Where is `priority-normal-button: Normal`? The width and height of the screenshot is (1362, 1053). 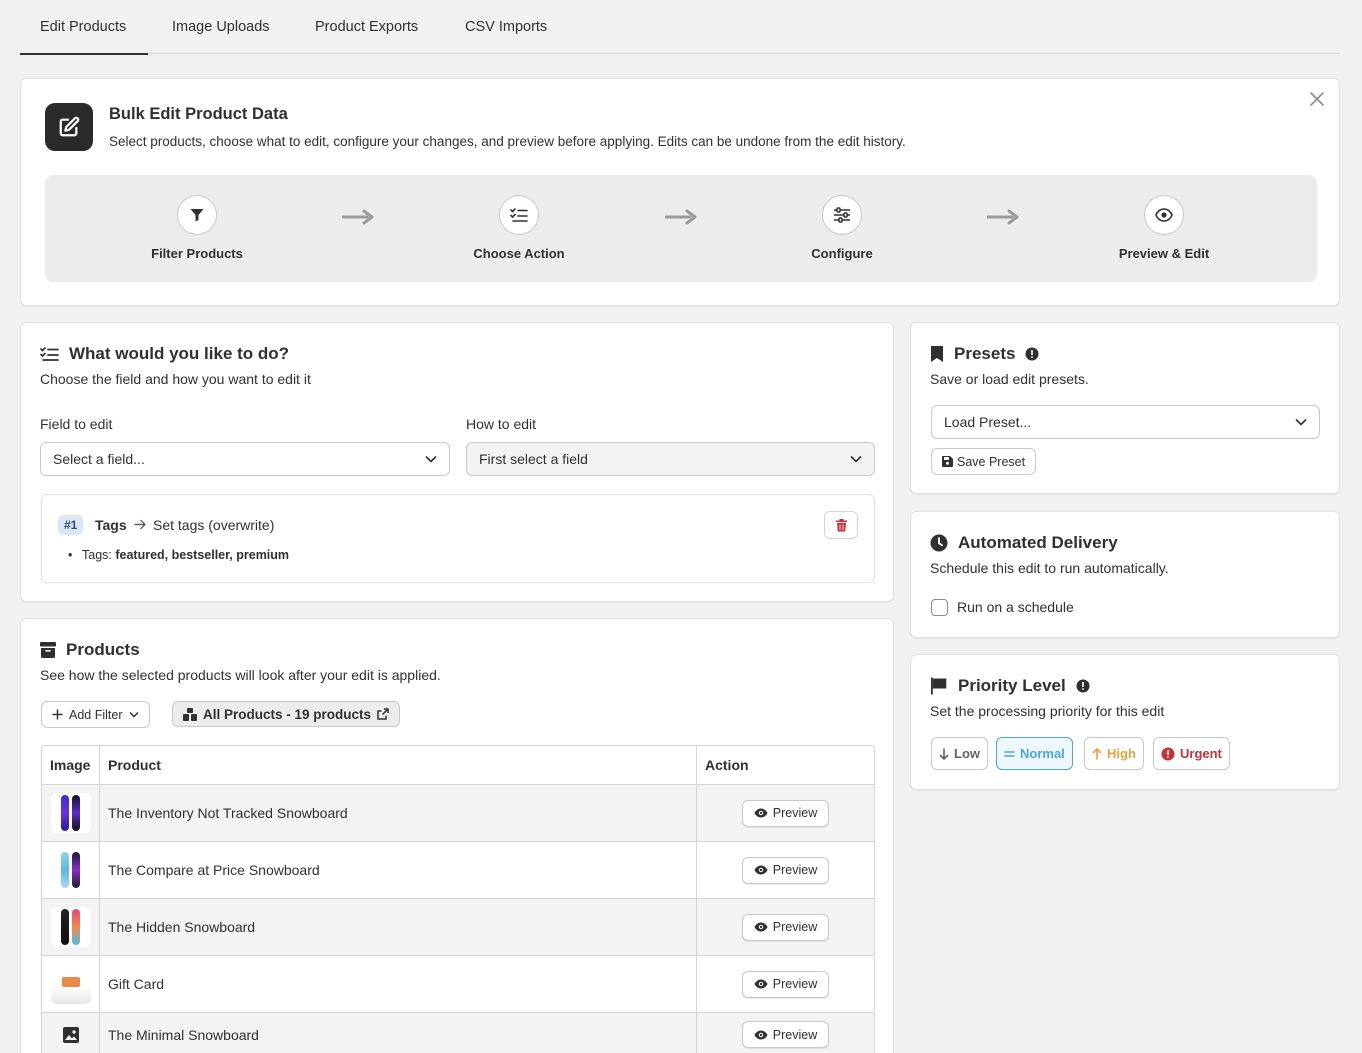
priority-normal-button: Normal is located at coordinates (1034, 753).